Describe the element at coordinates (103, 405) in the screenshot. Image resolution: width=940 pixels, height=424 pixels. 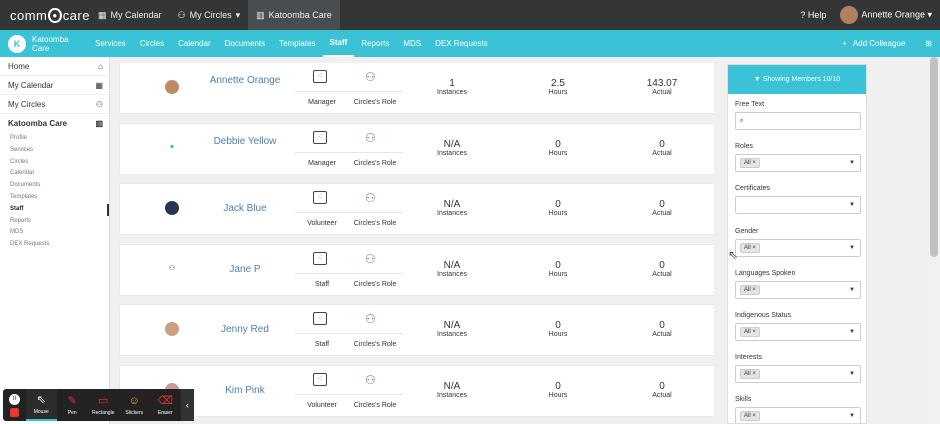
I see `tool-rectangle: ▭ Rectangle` at that location.